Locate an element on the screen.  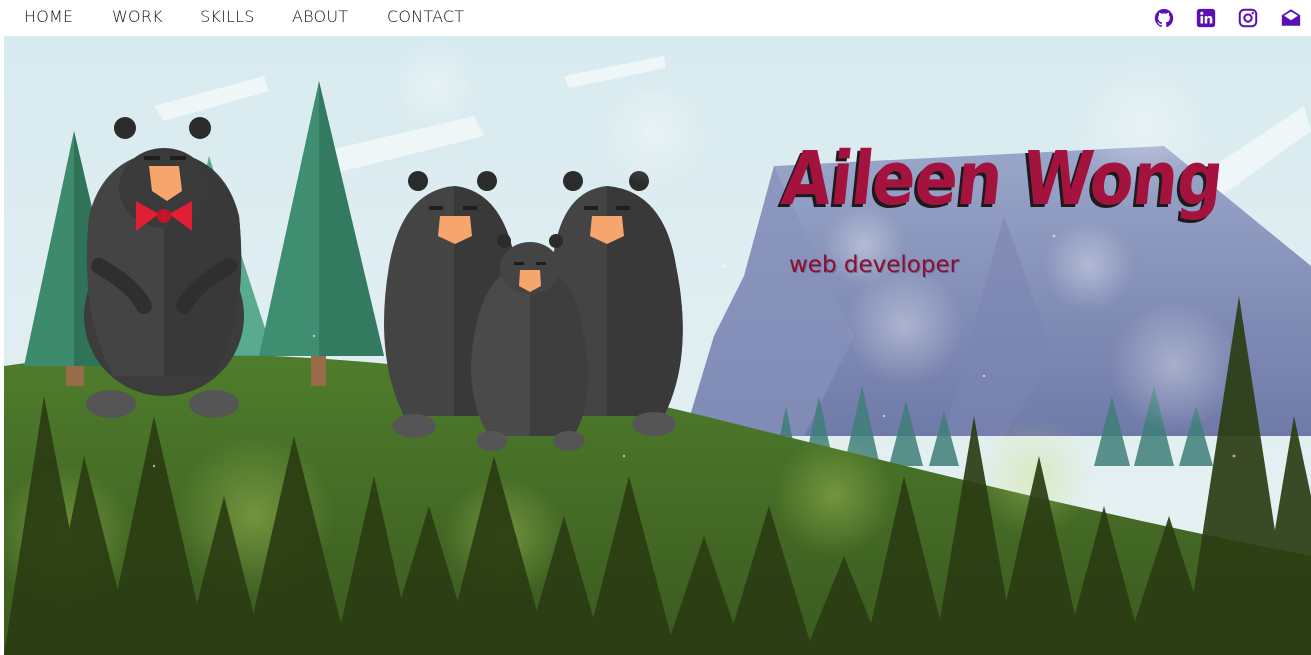
linkedin-link is located at coordinates (1206, 18).